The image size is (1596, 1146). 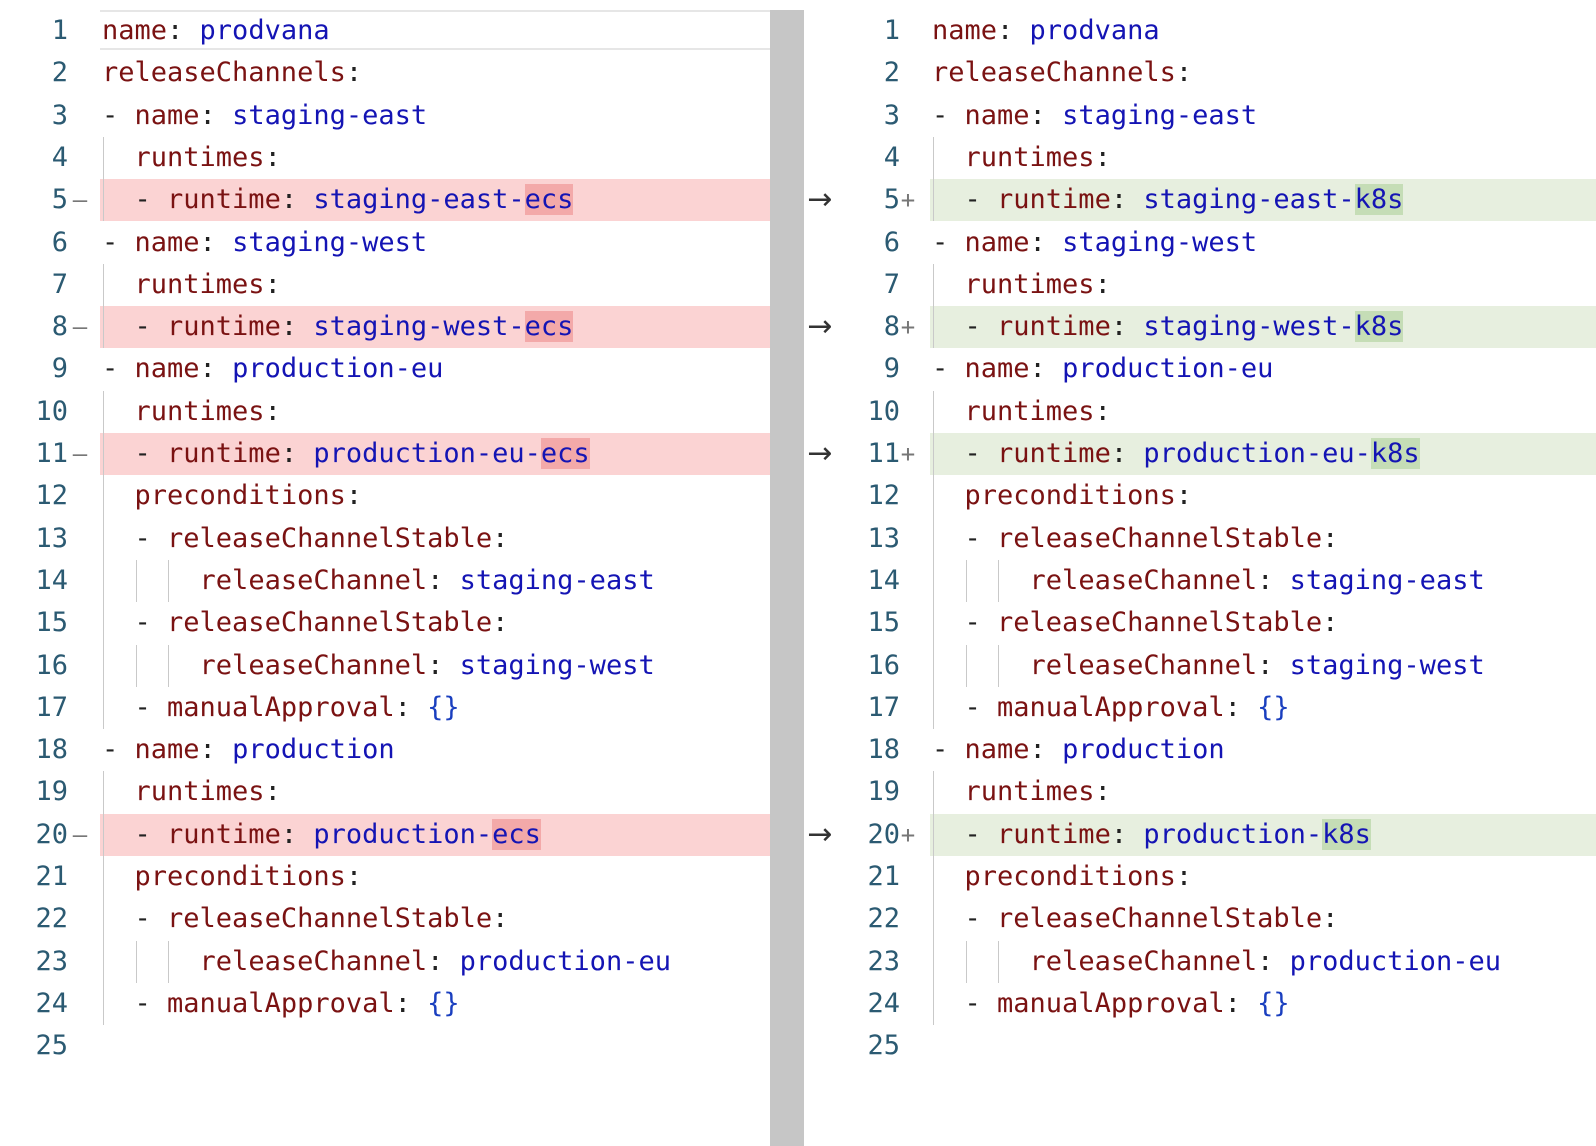 I want to click on right-code-line: 10 runtimes:, so click(x=1216, y=412).